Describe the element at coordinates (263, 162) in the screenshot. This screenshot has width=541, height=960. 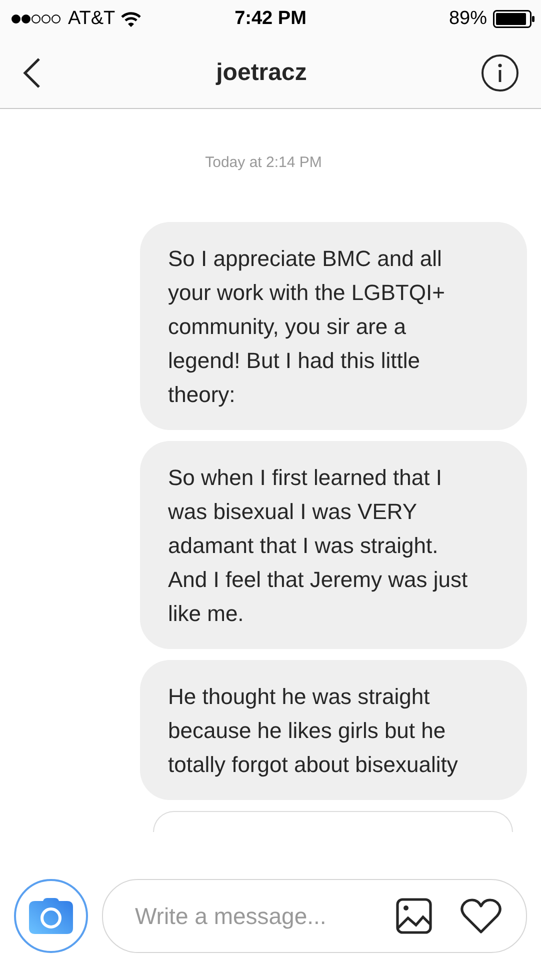
I see `timestamp: Today at 2:14 PM` at that location.